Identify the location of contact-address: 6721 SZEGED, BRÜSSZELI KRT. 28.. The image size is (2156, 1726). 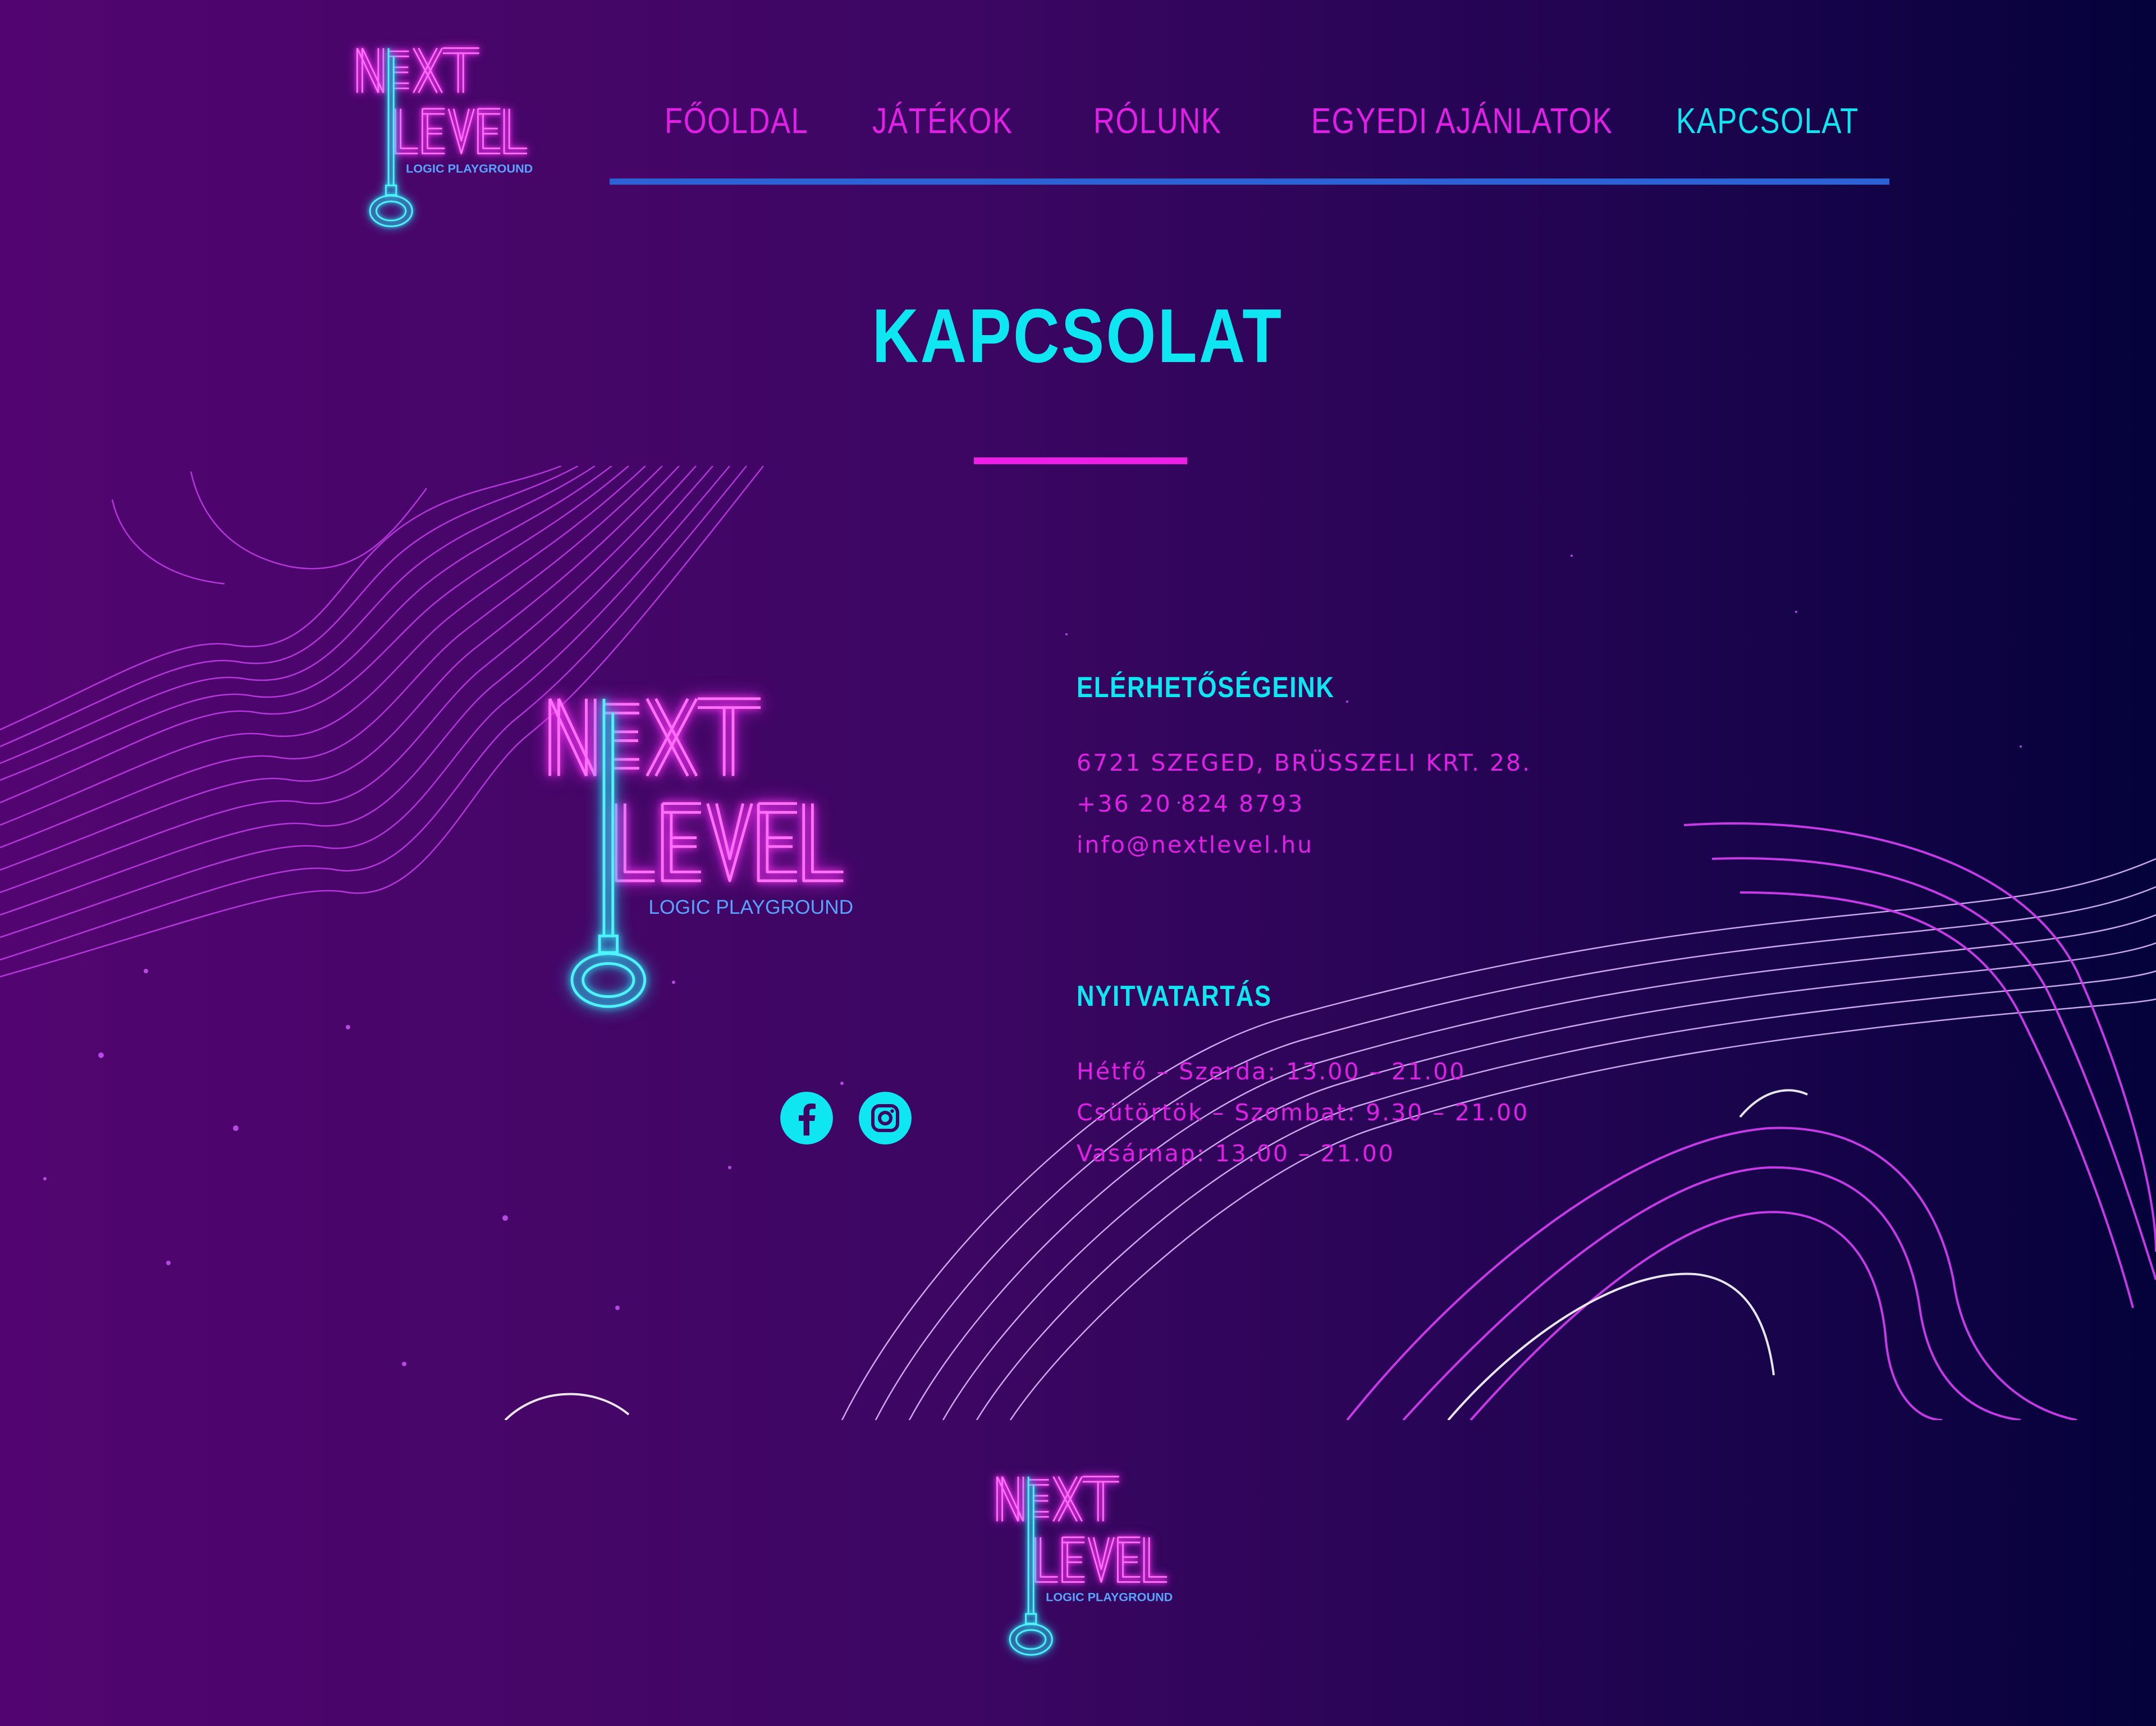
(1304, 762).